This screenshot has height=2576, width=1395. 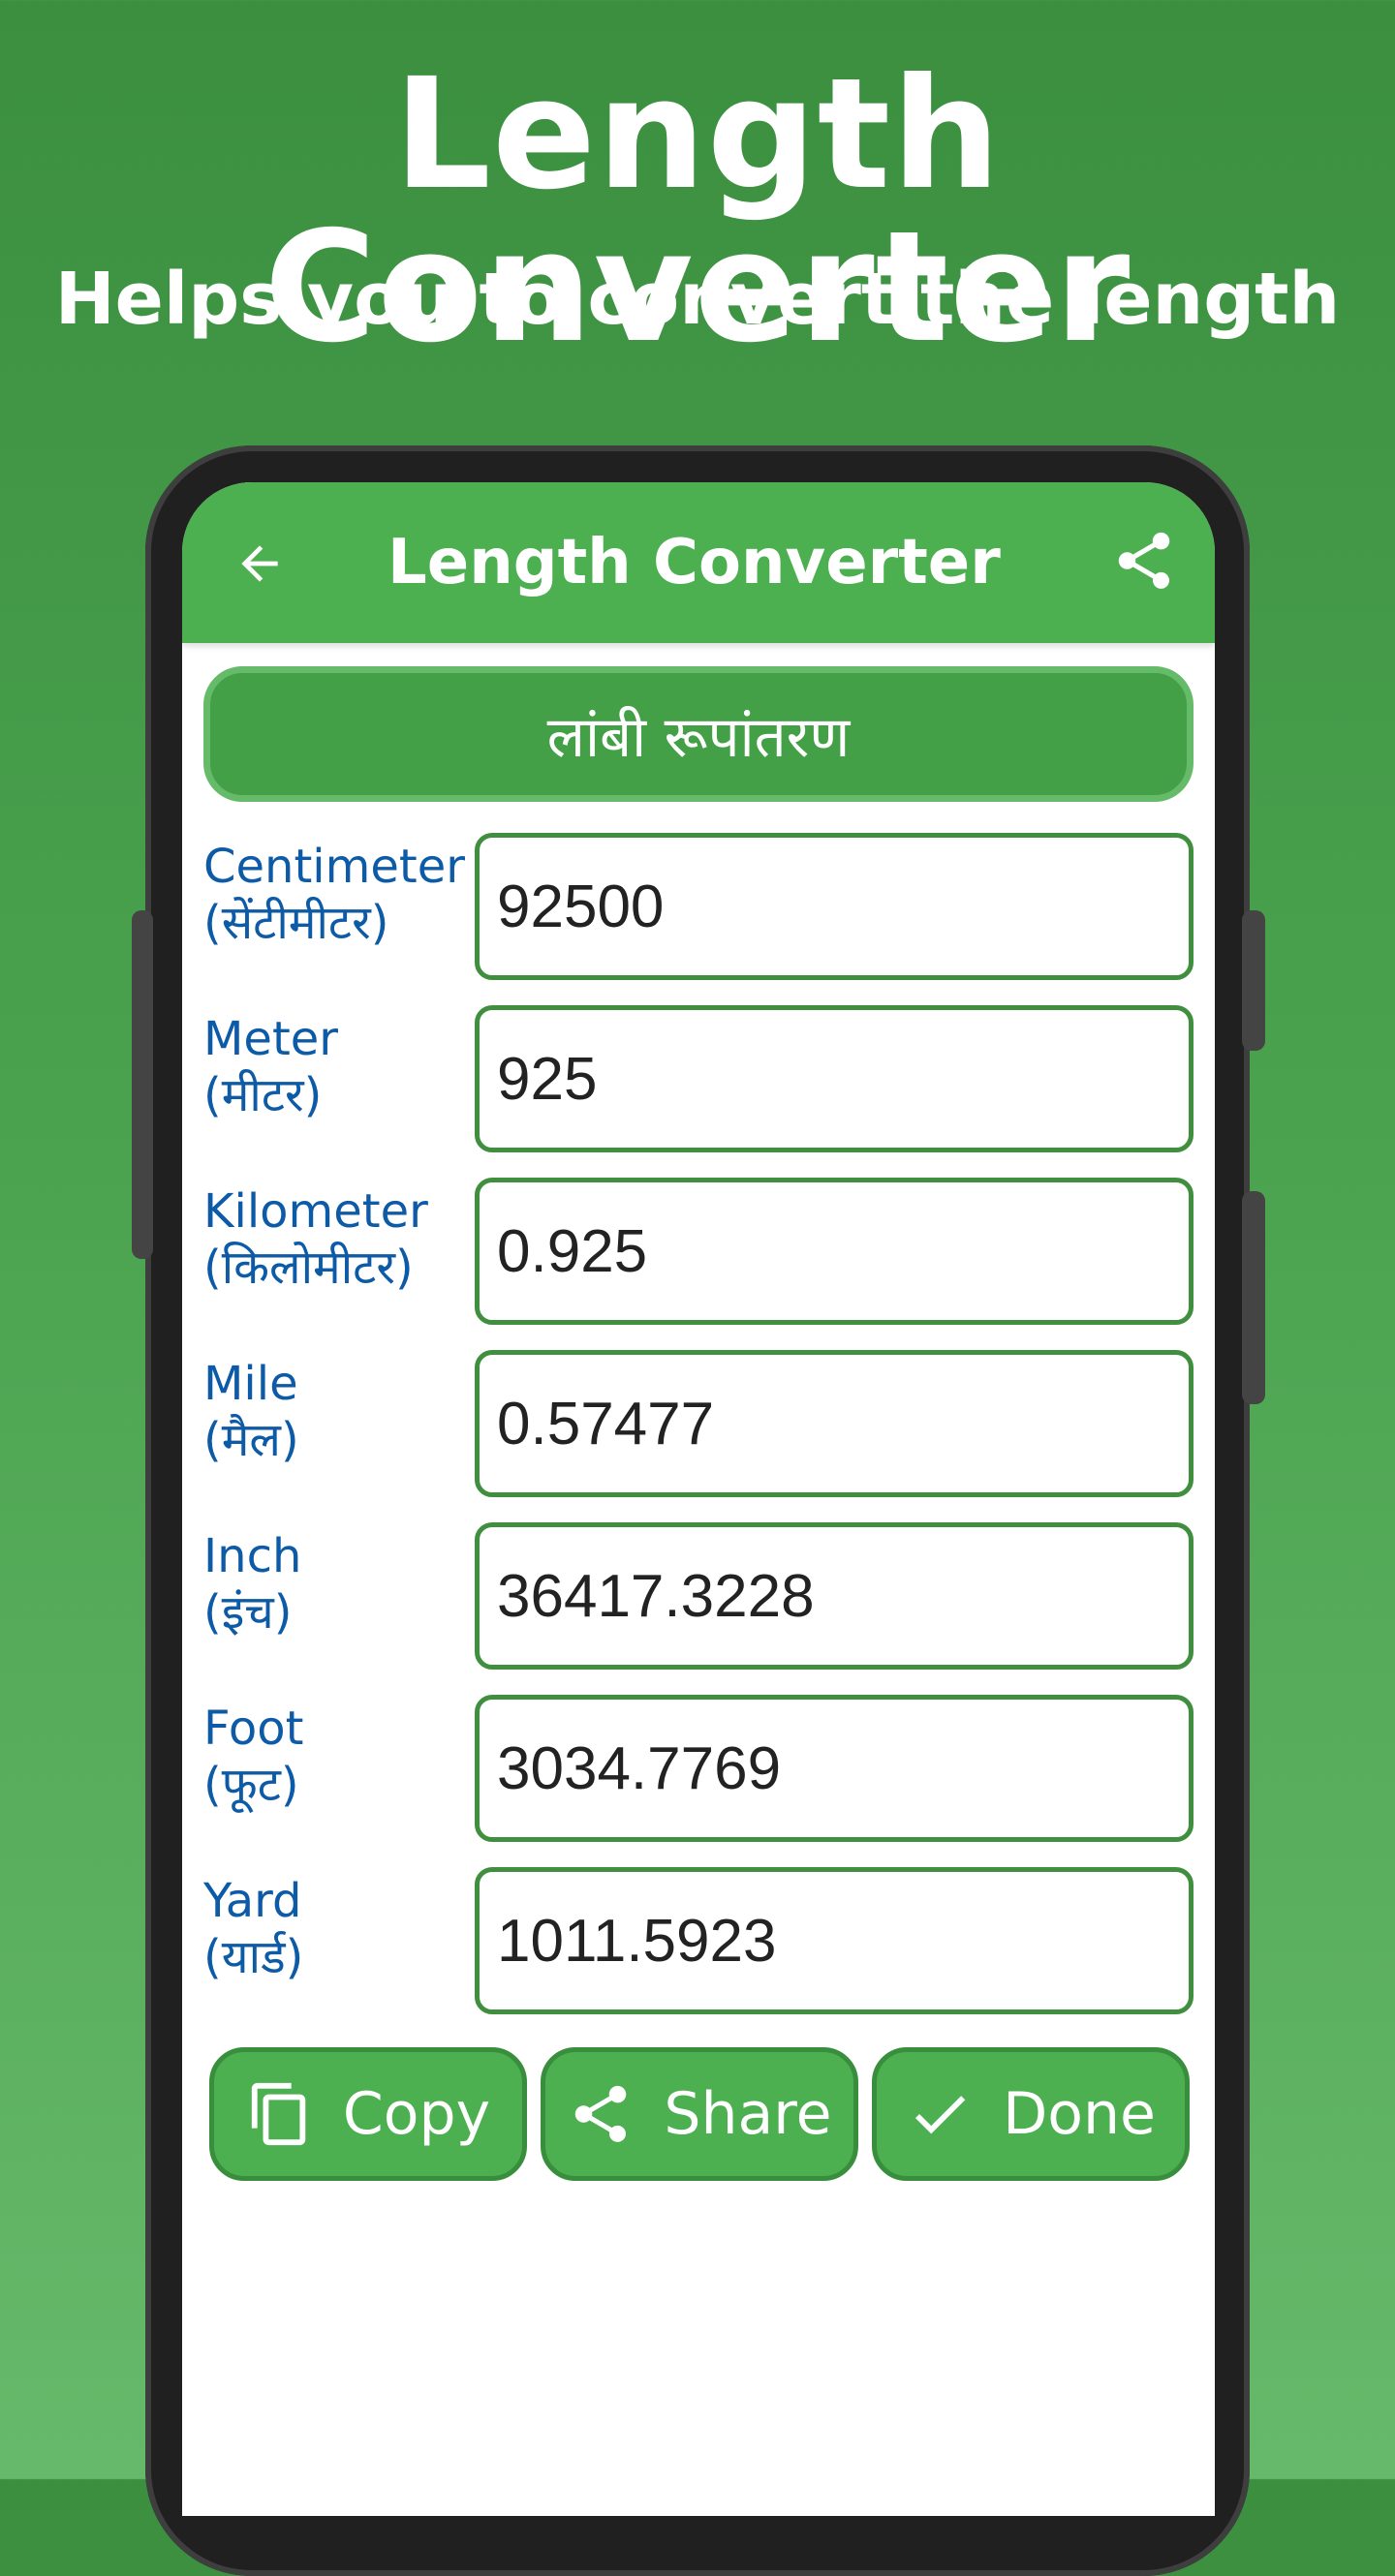 I want to click on unit-row-centimeter: Centimeter (सेंटीमीटर), so click(x=698, y=906).